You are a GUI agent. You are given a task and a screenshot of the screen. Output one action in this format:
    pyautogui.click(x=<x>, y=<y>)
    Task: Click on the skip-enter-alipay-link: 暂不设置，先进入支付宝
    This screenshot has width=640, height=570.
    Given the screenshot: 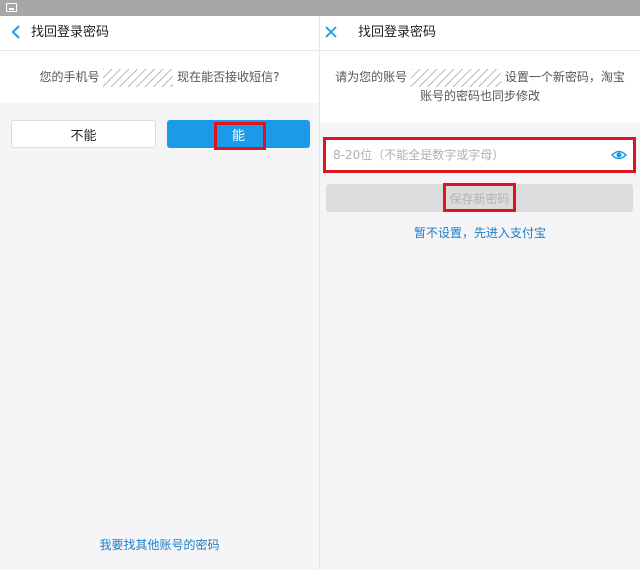 What is the action you would take?
    pyautogui.click(x=480, y=232)
    